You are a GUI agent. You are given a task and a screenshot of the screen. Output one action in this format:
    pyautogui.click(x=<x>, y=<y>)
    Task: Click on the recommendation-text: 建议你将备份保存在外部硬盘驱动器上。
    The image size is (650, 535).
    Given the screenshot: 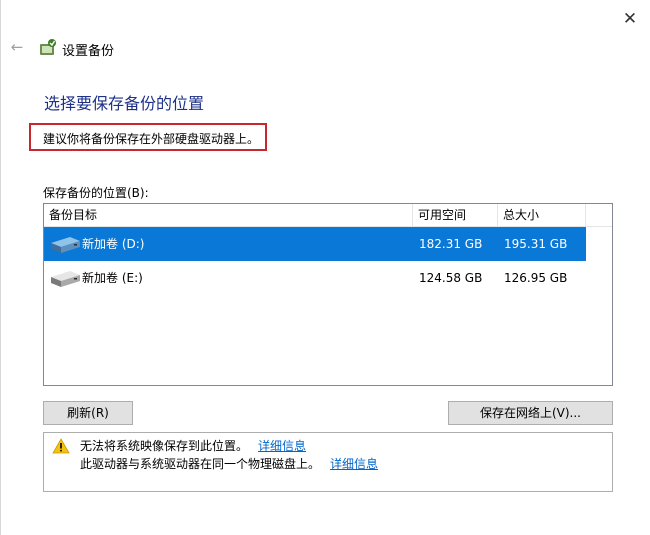 What is the action you would take?
    pyautogui.click(x=151, y=139)
    